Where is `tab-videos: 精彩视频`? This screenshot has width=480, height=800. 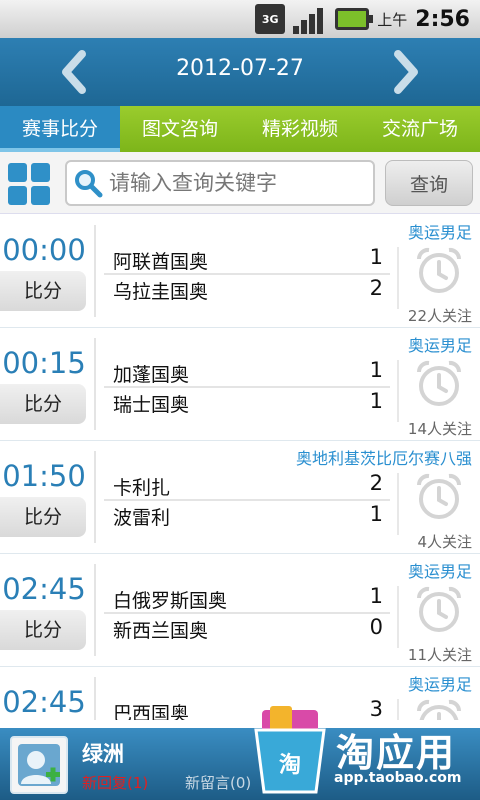 tab-videos: 精彩视频 is located at coordinates (300, 129).